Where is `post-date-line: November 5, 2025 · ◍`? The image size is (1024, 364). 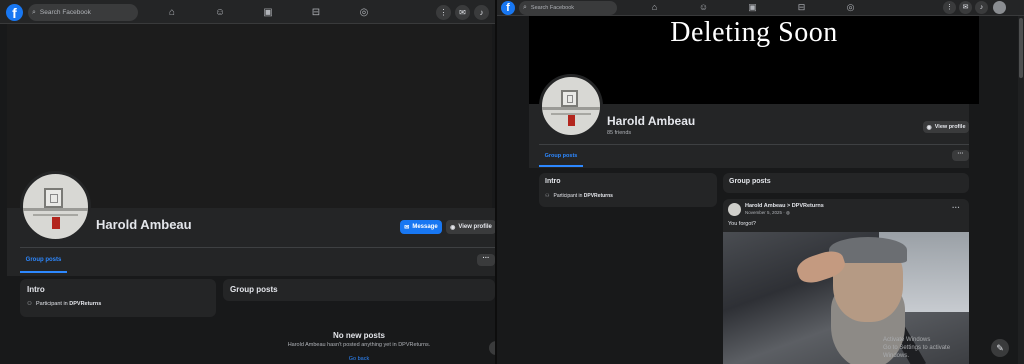 post-date-line: November 5, 2025 · ◍ is located at coordinates (767, 213).